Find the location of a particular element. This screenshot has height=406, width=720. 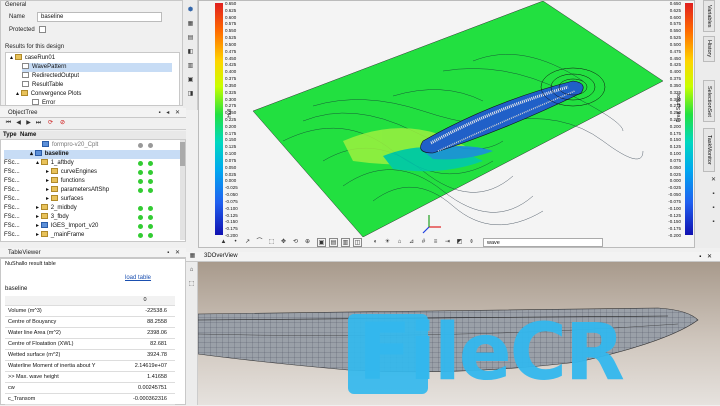

nav-back-icon: ◀ is located at coordinates (18, 123).